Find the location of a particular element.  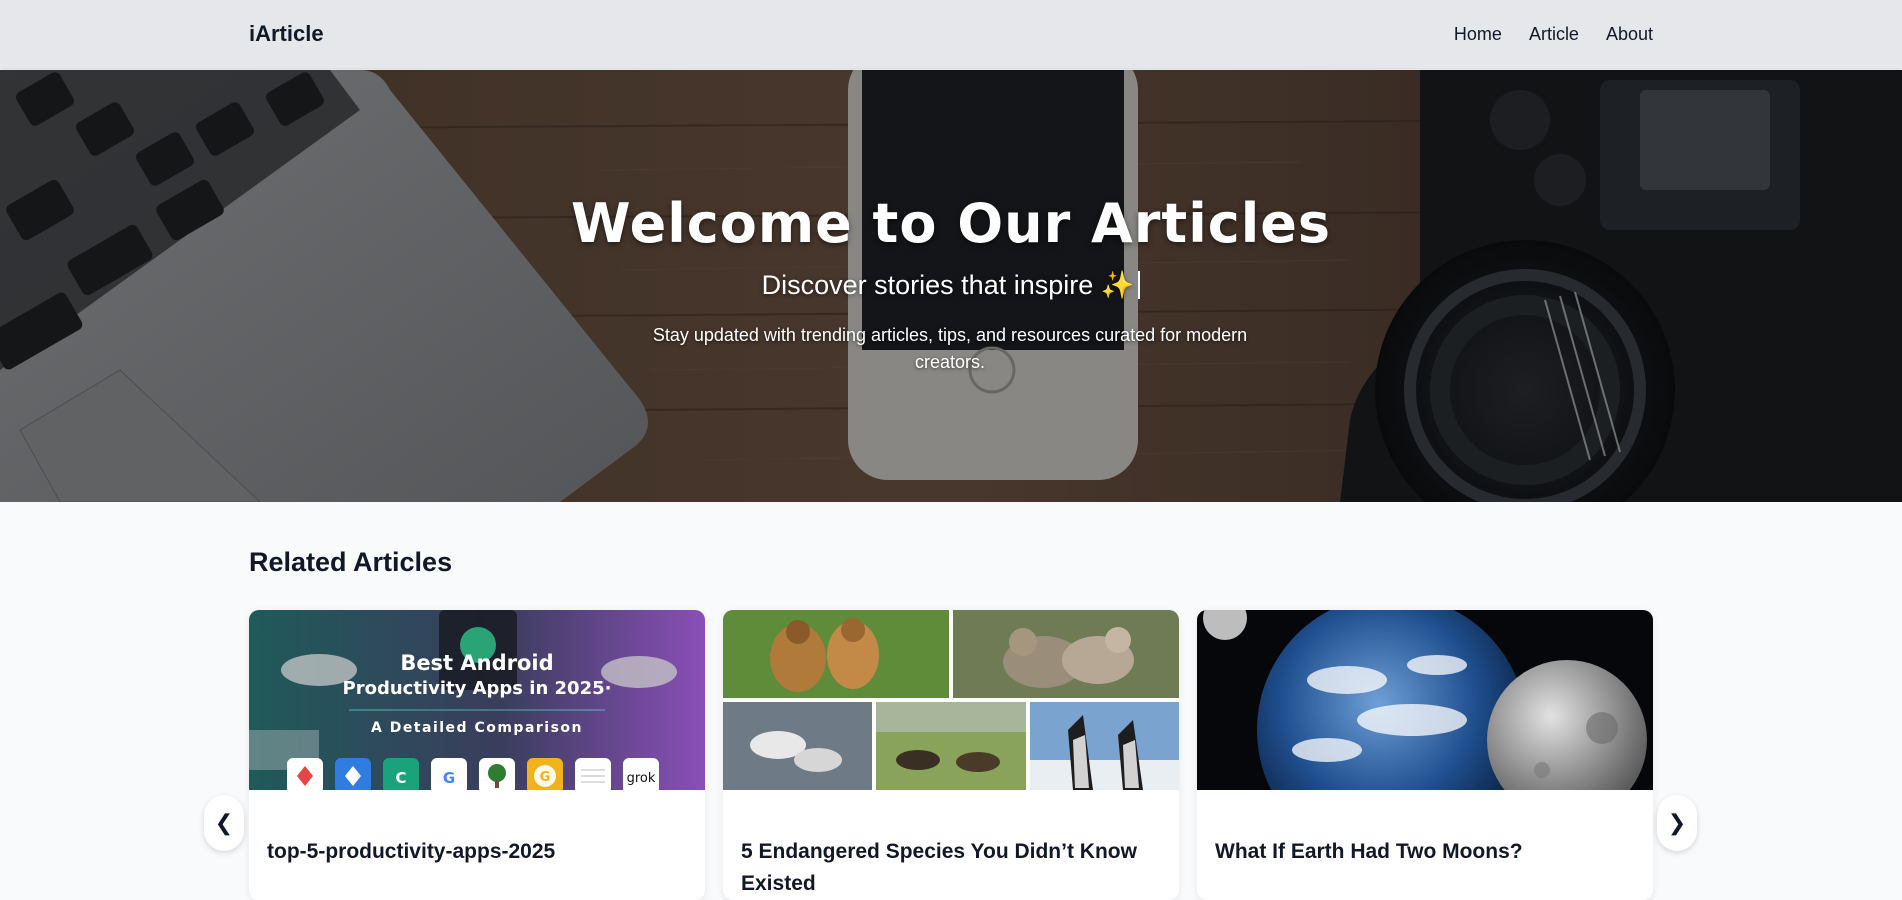

article-card-title: top-5-productivity-apps-2025 is located at coordinates (477, 852).